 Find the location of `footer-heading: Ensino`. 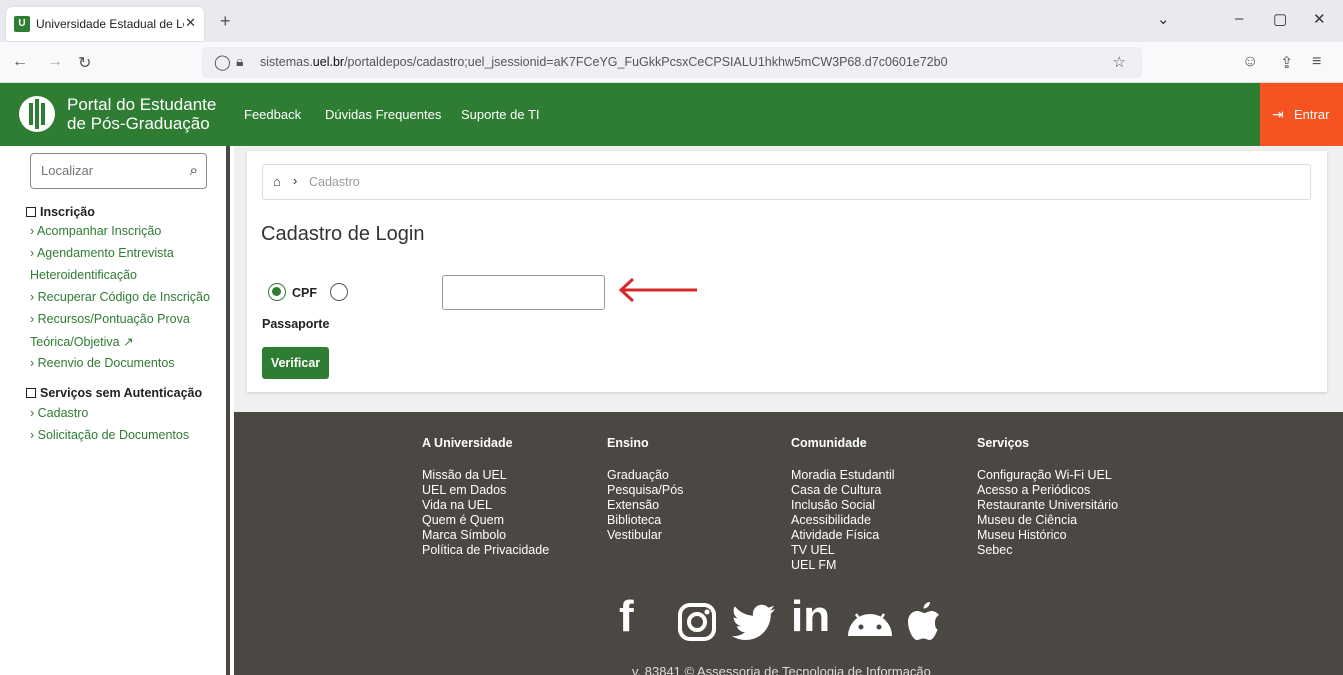

footer-heading: Ensino is located at coordinates (628, 443).